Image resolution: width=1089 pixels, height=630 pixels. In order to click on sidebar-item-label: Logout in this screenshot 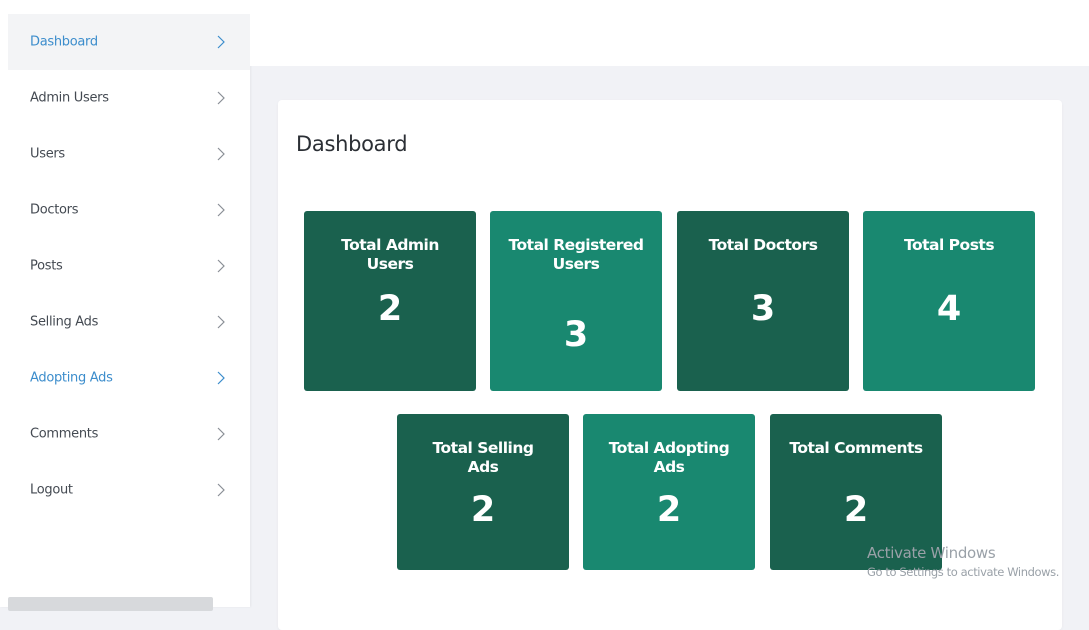, I will do `click(51, 490)`.